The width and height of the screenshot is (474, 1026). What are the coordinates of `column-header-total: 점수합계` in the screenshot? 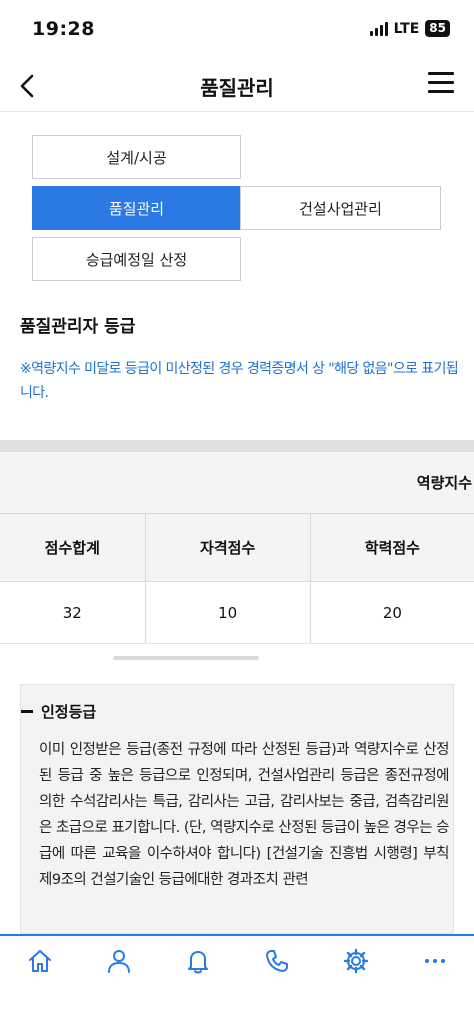 It's located at (73, 547).